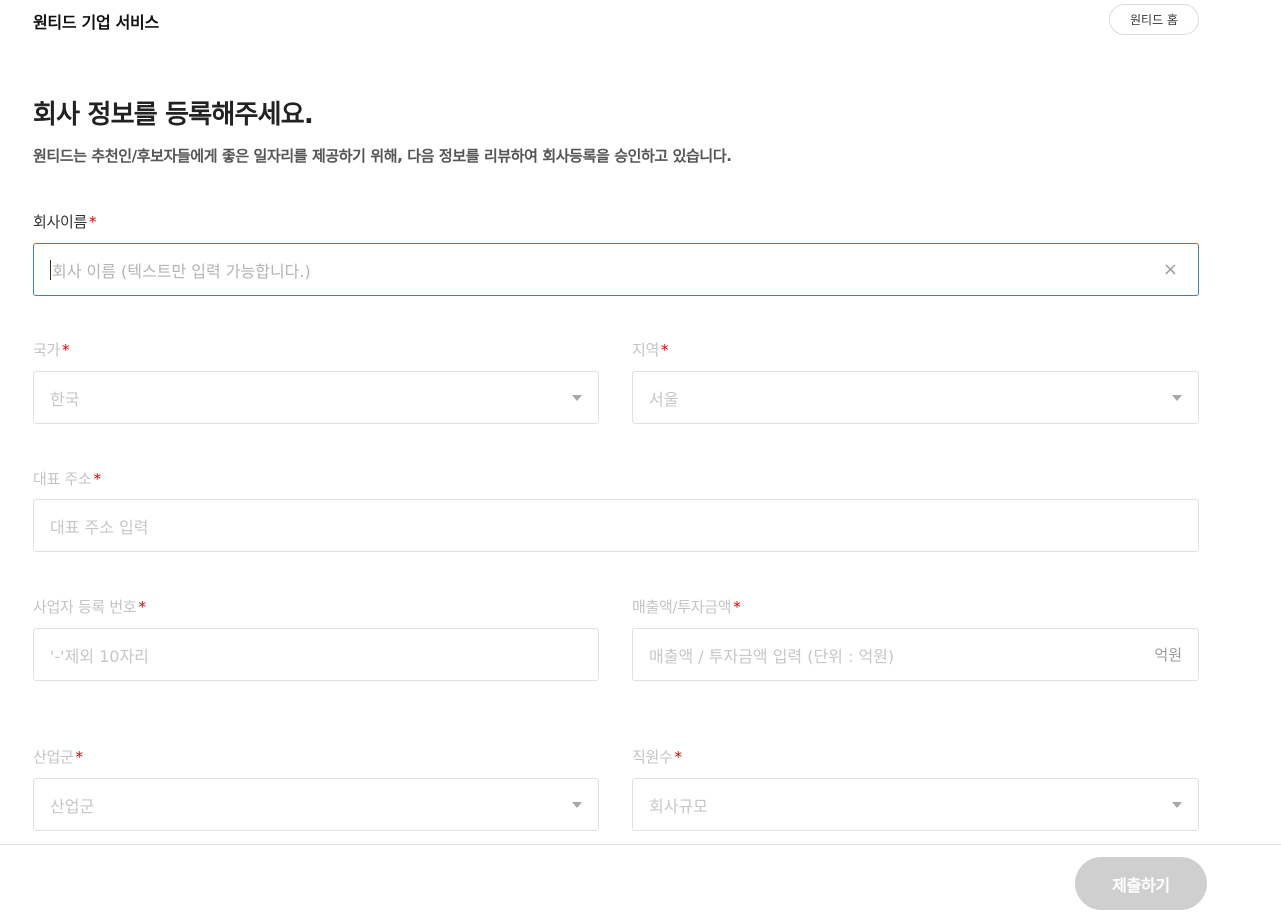  Describe the element at coordinates (1170, 269) in the screenshot. I see `close-icon: ×` at that location.